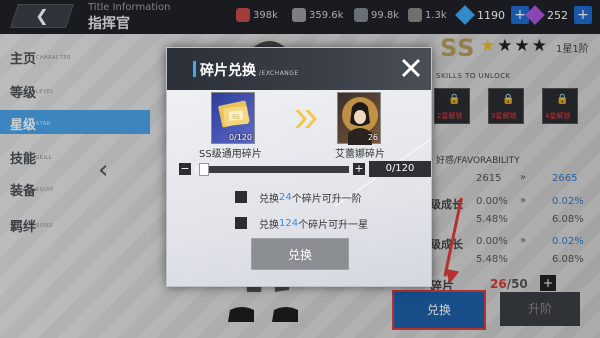 Image resolution: width=600 pixels, height=338 pixels. Describe the element at coordinates (279, 73) in the screenshot. I see `dialog-subtitle: /EXCHANGE` at that location.